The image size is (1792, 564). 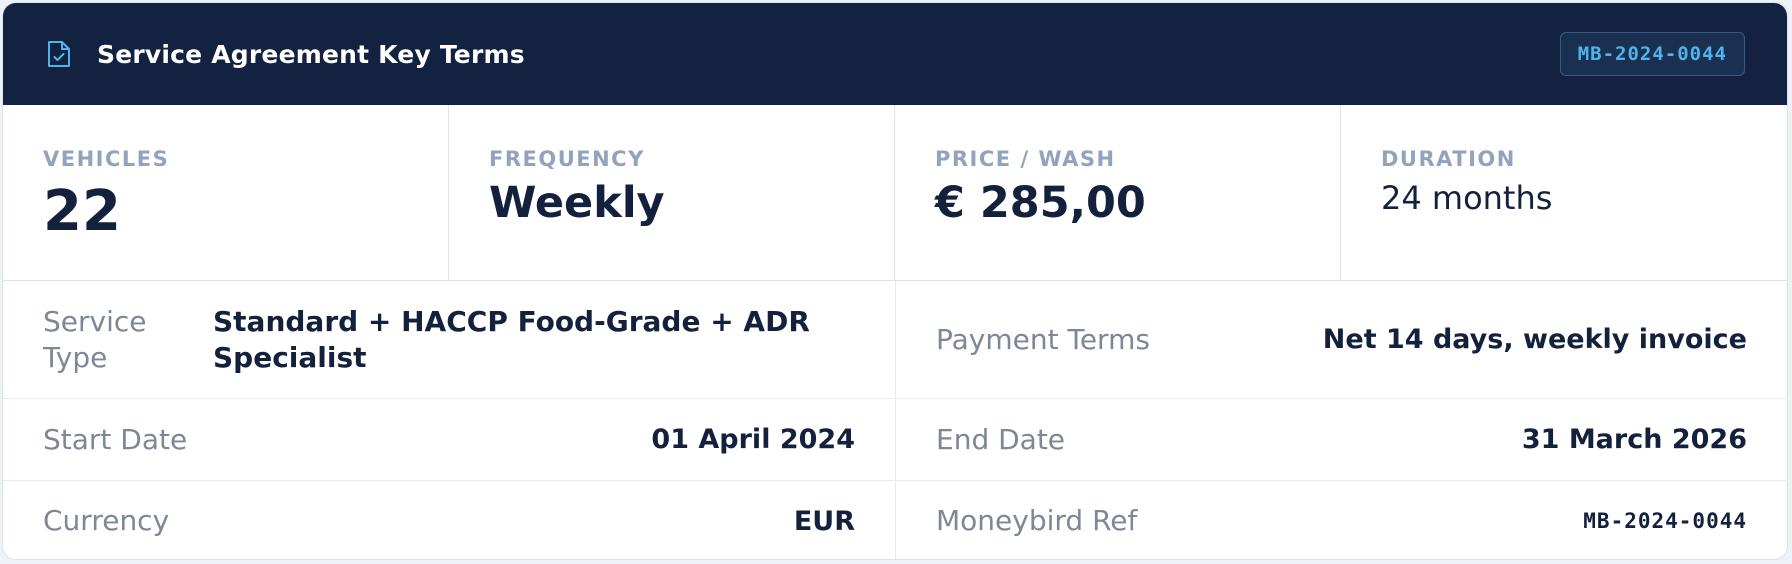 What do you see at coordinates (1534, 339) in the screenshot?
I see `detail-value: Net 14 days, weekly invoice` at bounding box center [1534, 339].